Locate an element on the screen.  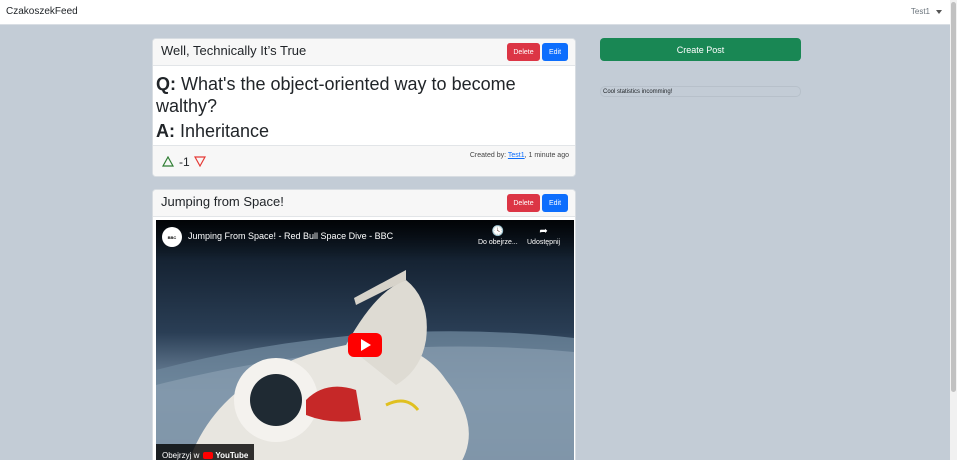
upvote-icon is located at coordinates (168, 161).